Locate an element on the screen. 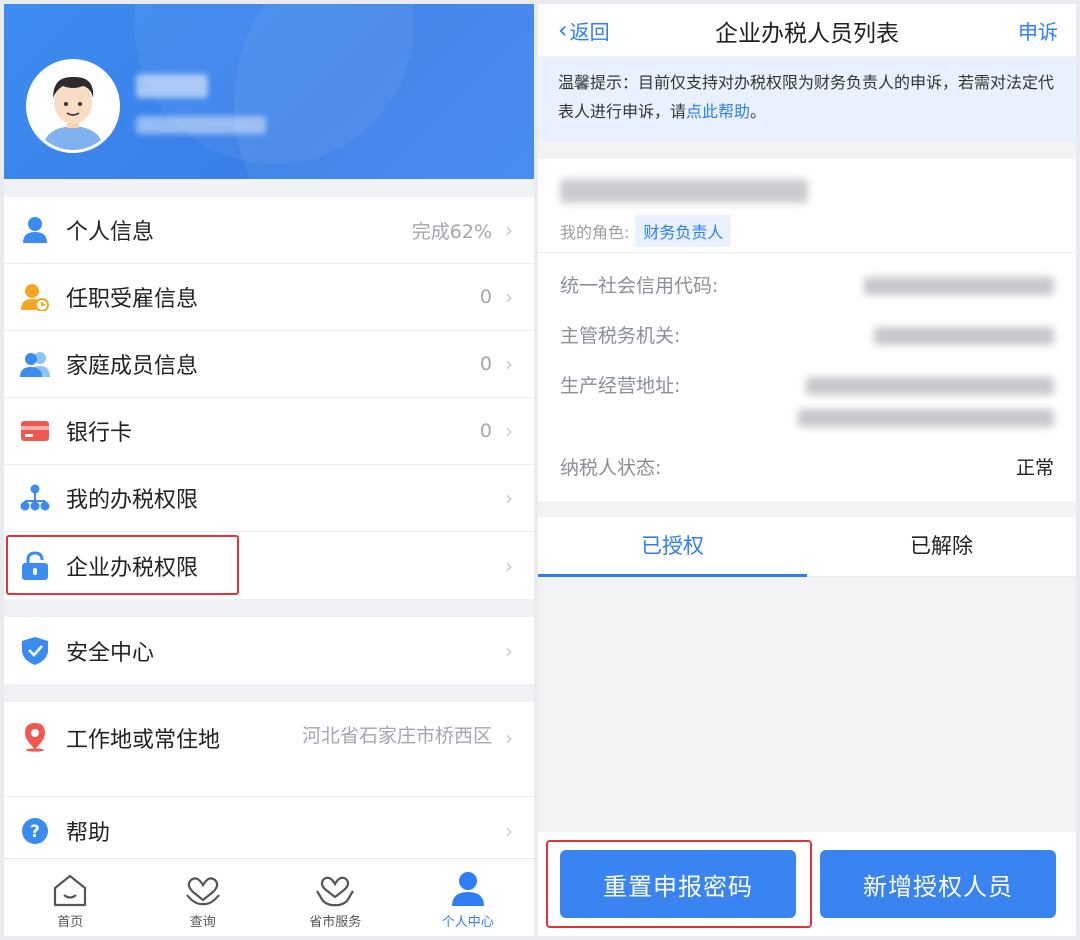 This screenshot has width=1080, height=940. back-button: ‹ 返回 is located at coordinates (584, 30).